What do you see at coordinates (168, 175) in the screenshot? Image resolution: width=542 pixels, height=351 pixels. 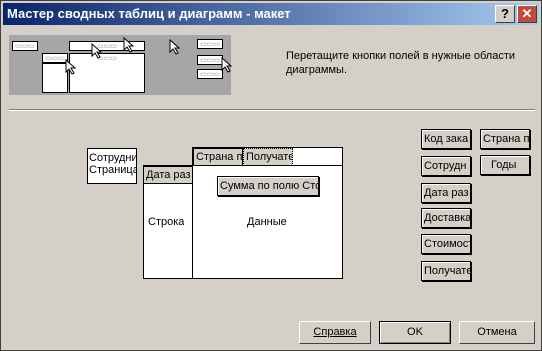 I see `row-field-date: Дата раз` at bounding box center [168, 175].